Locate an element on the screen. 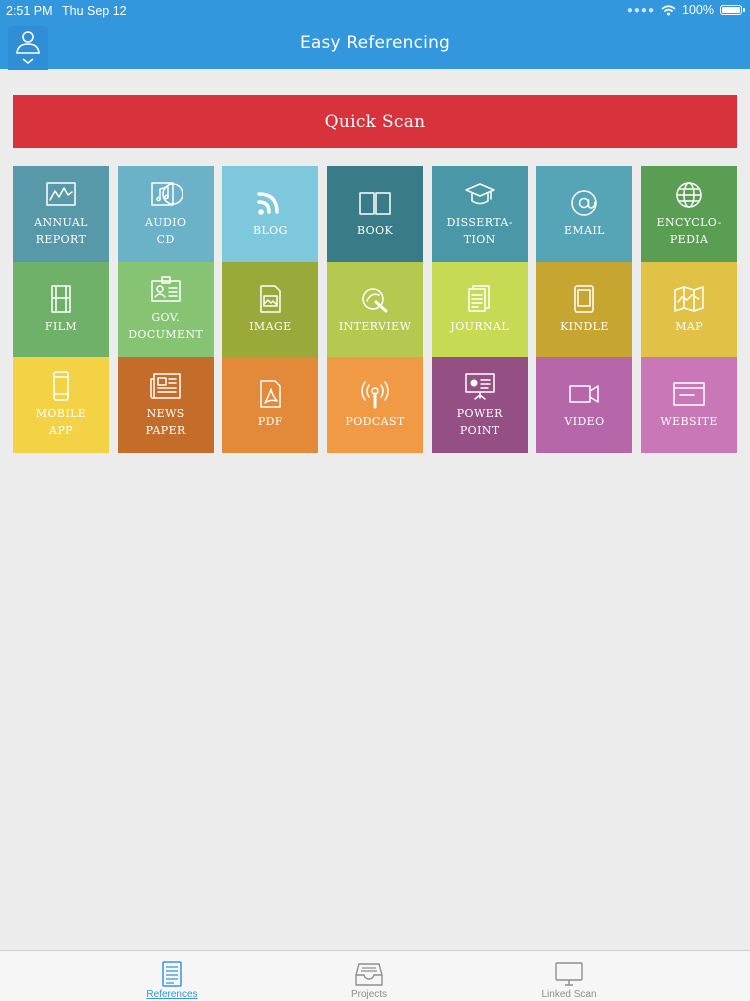  browser-window-icon is located at coordinates (689, 394).